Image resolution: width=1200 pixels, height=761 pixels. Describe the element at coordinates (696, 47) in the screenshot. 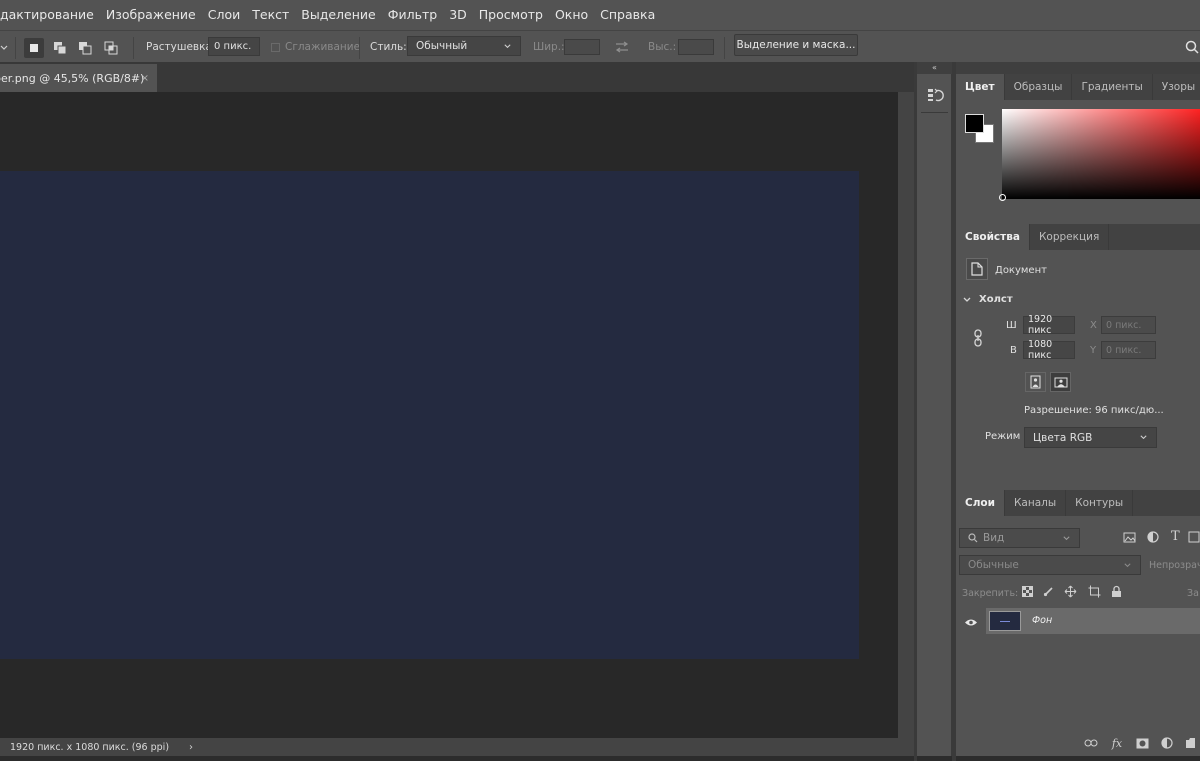

I see `height-input` at that location.